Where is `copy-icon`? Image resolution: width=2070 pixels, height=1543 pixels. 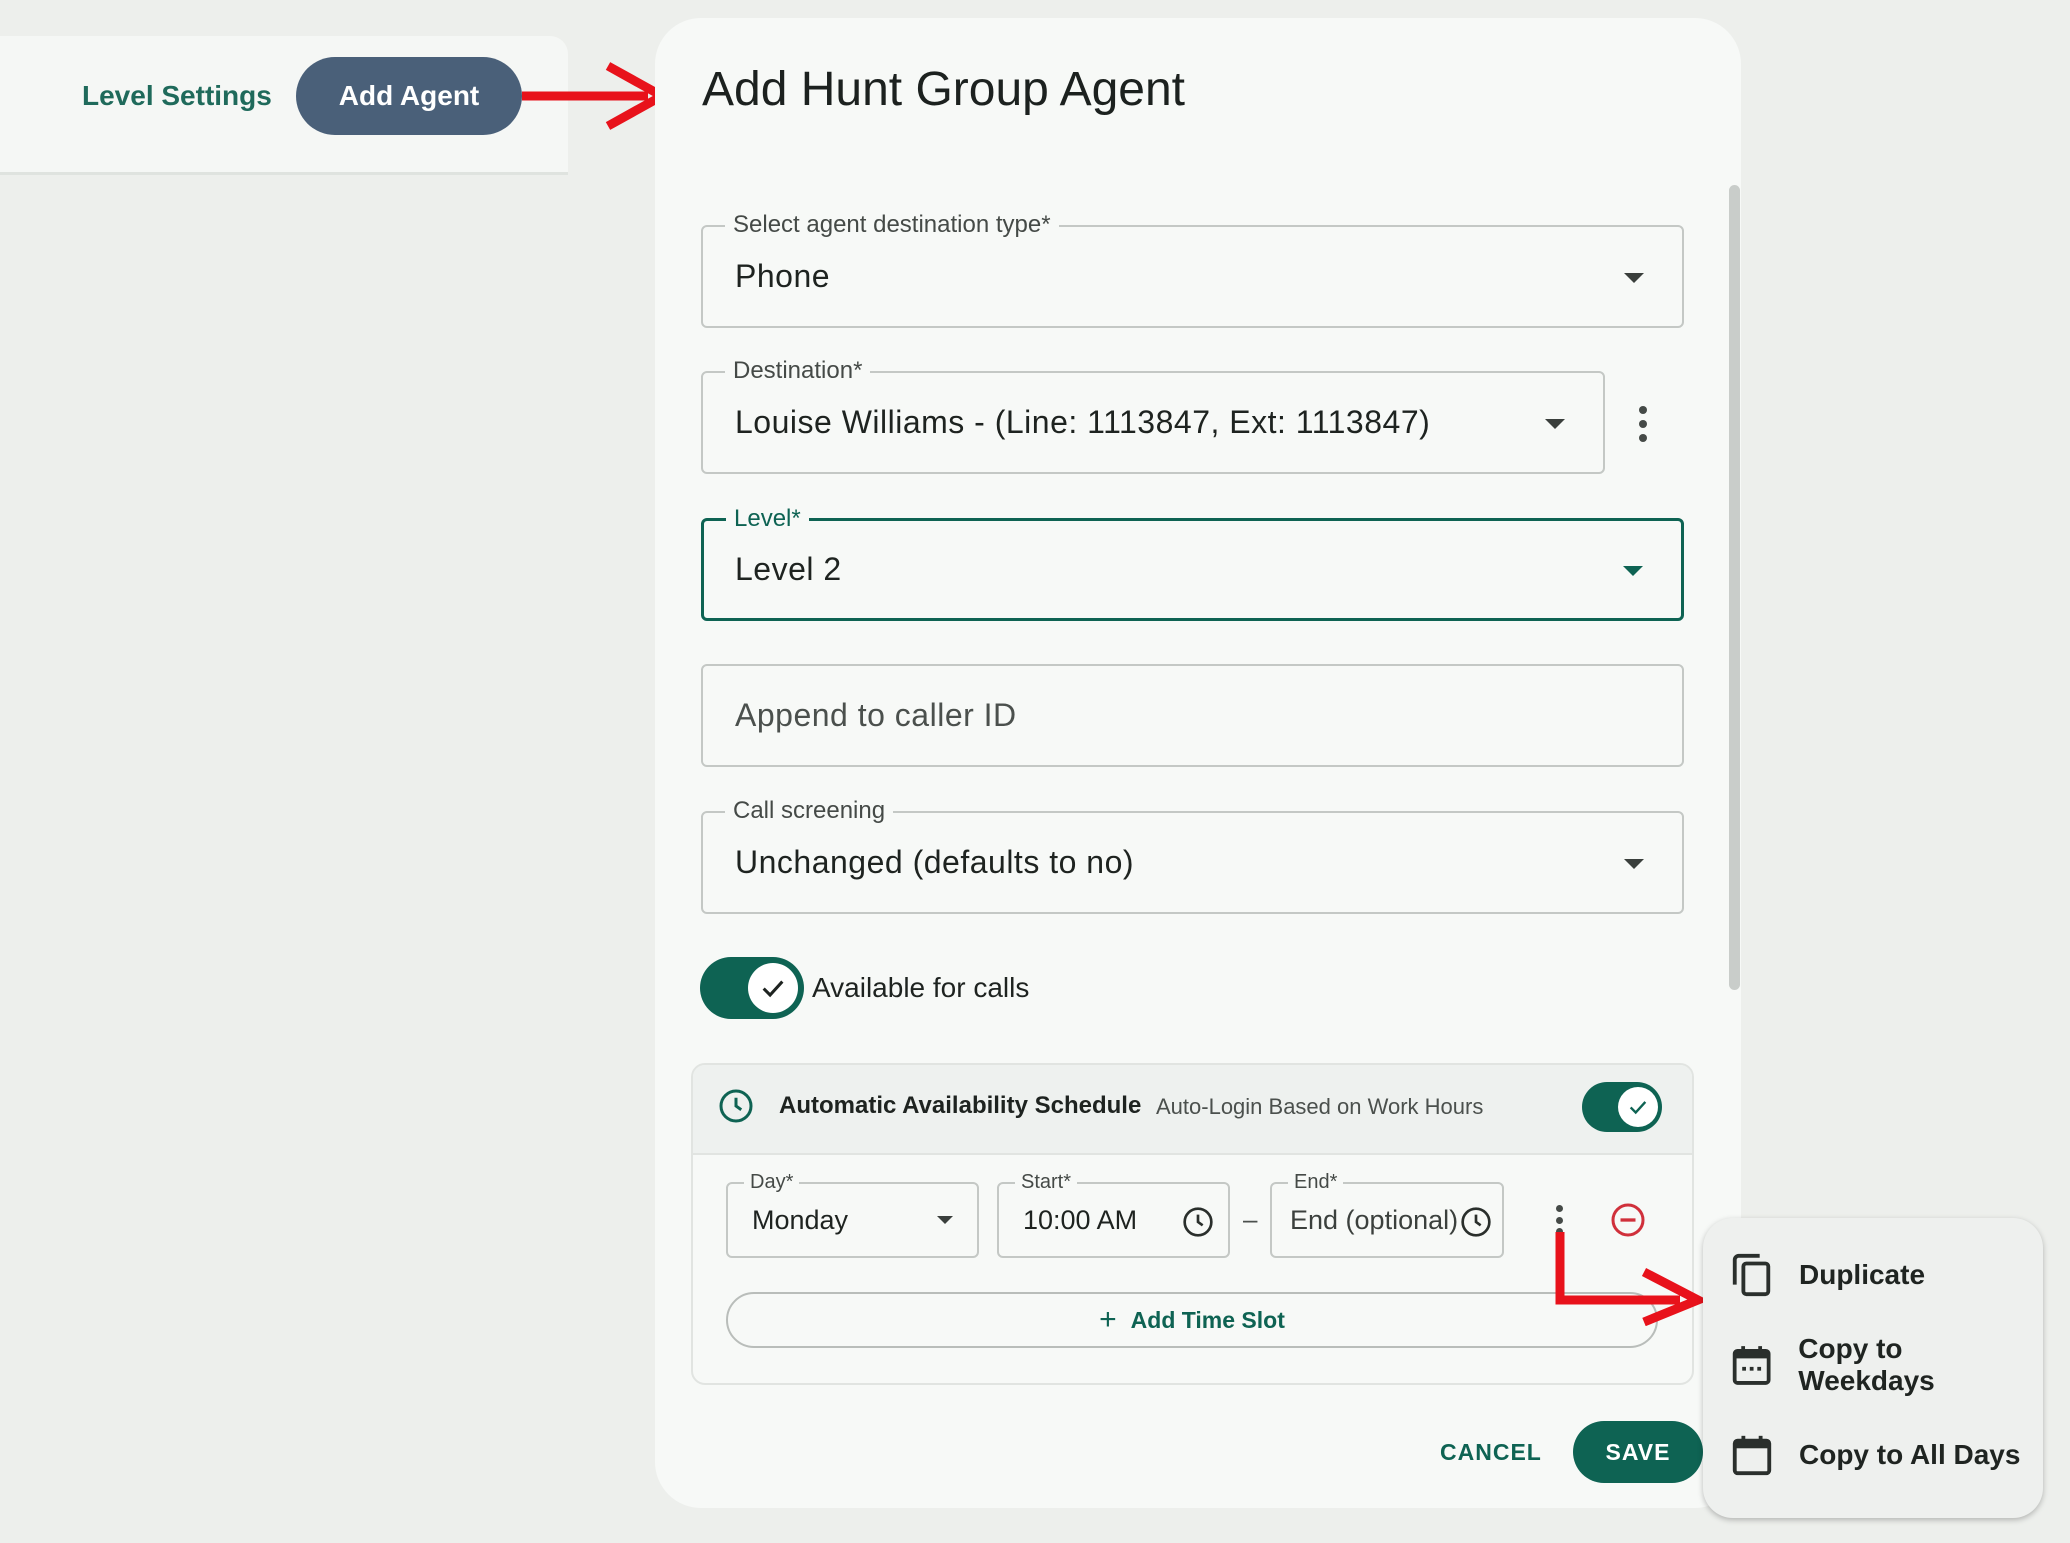 copy-icon is located at coordinates (1751, 1275).